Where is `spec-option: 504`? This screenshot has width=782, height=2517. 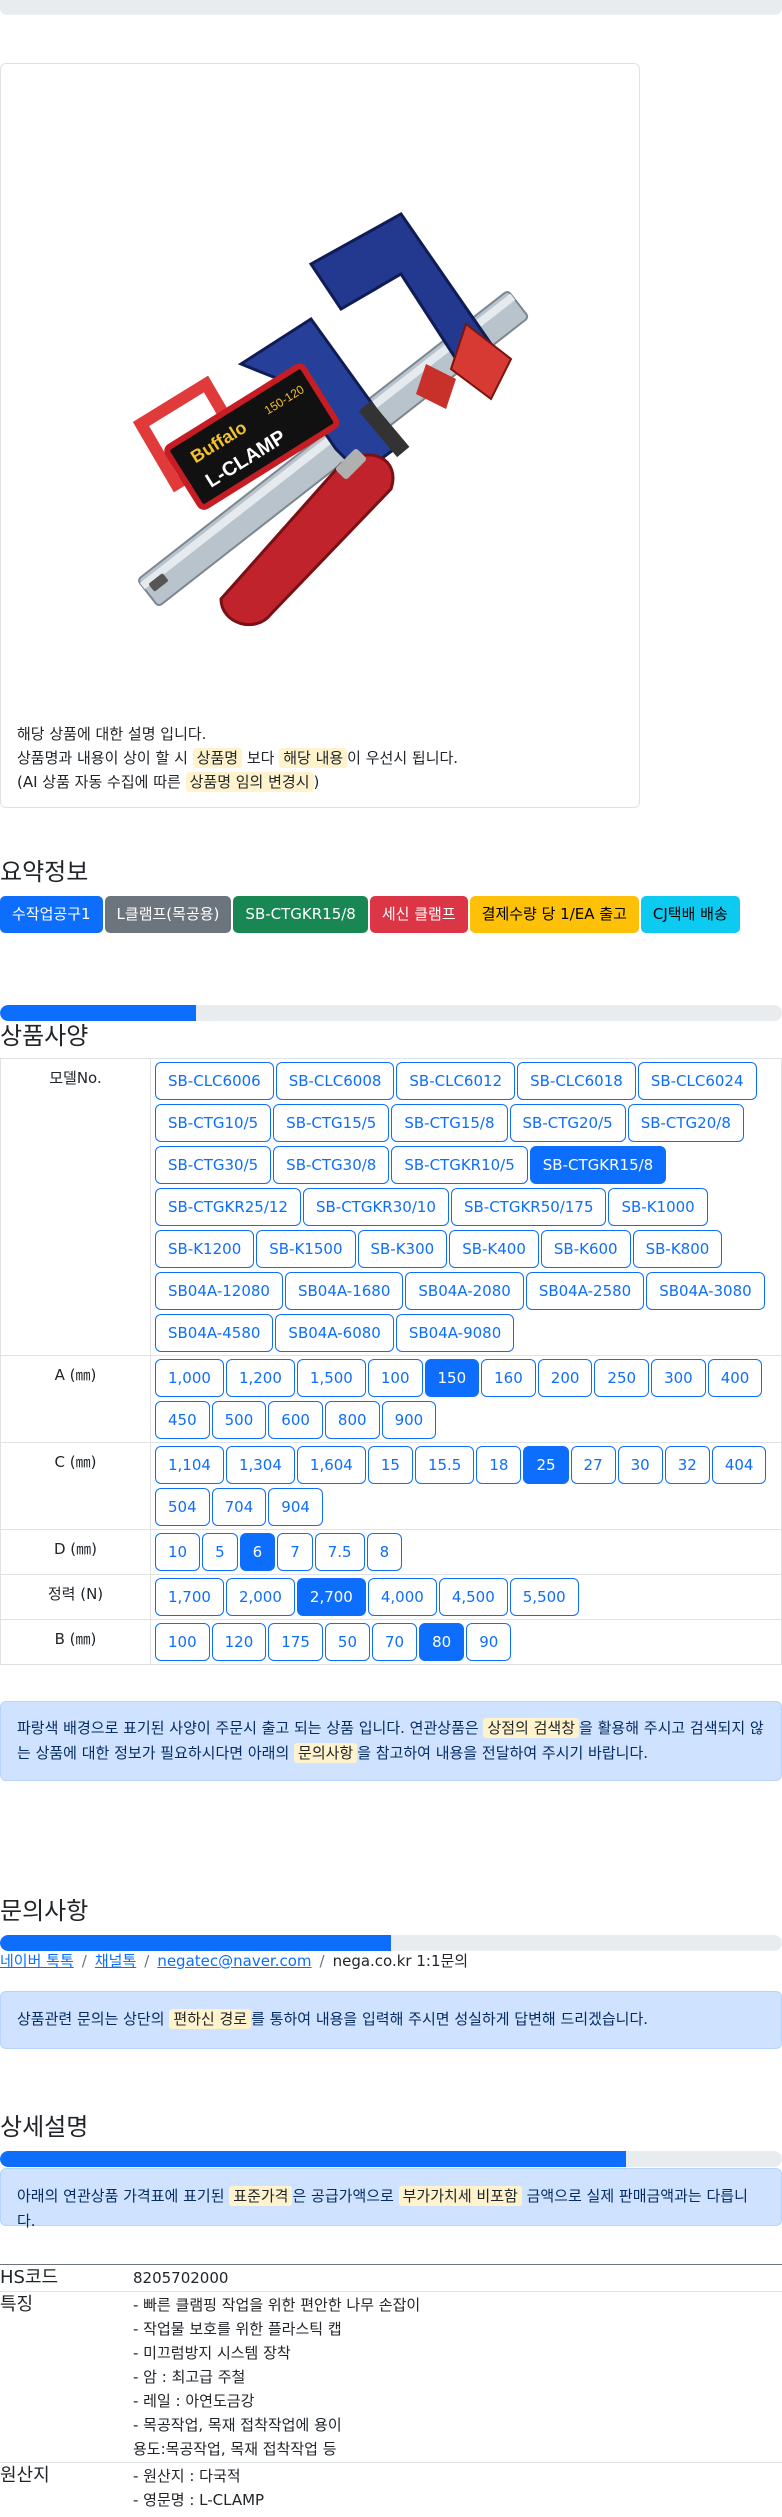
spec-option: 504 is located at coordinates (182, 1507).